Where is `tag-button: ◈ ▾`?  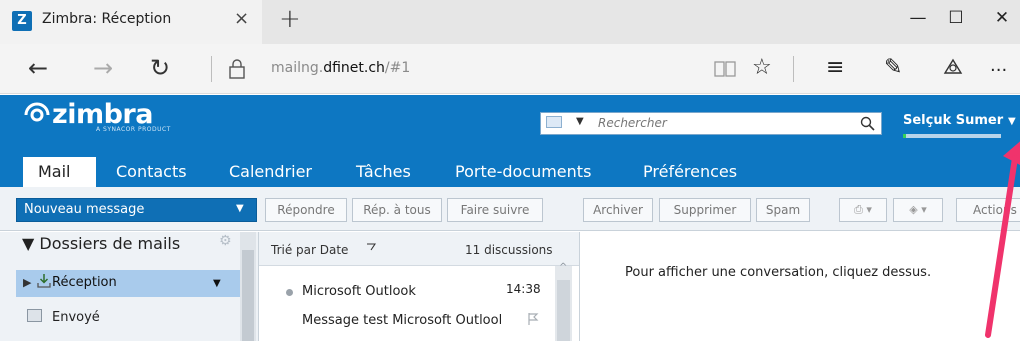 tag-button: ◈ ▾ is located at coordinates (918, 210).